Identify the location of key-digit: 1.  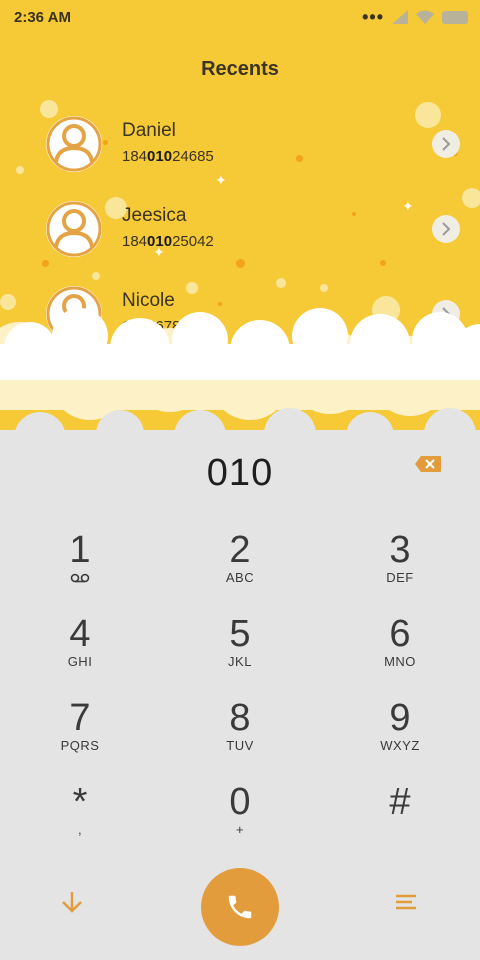
(80, 550).